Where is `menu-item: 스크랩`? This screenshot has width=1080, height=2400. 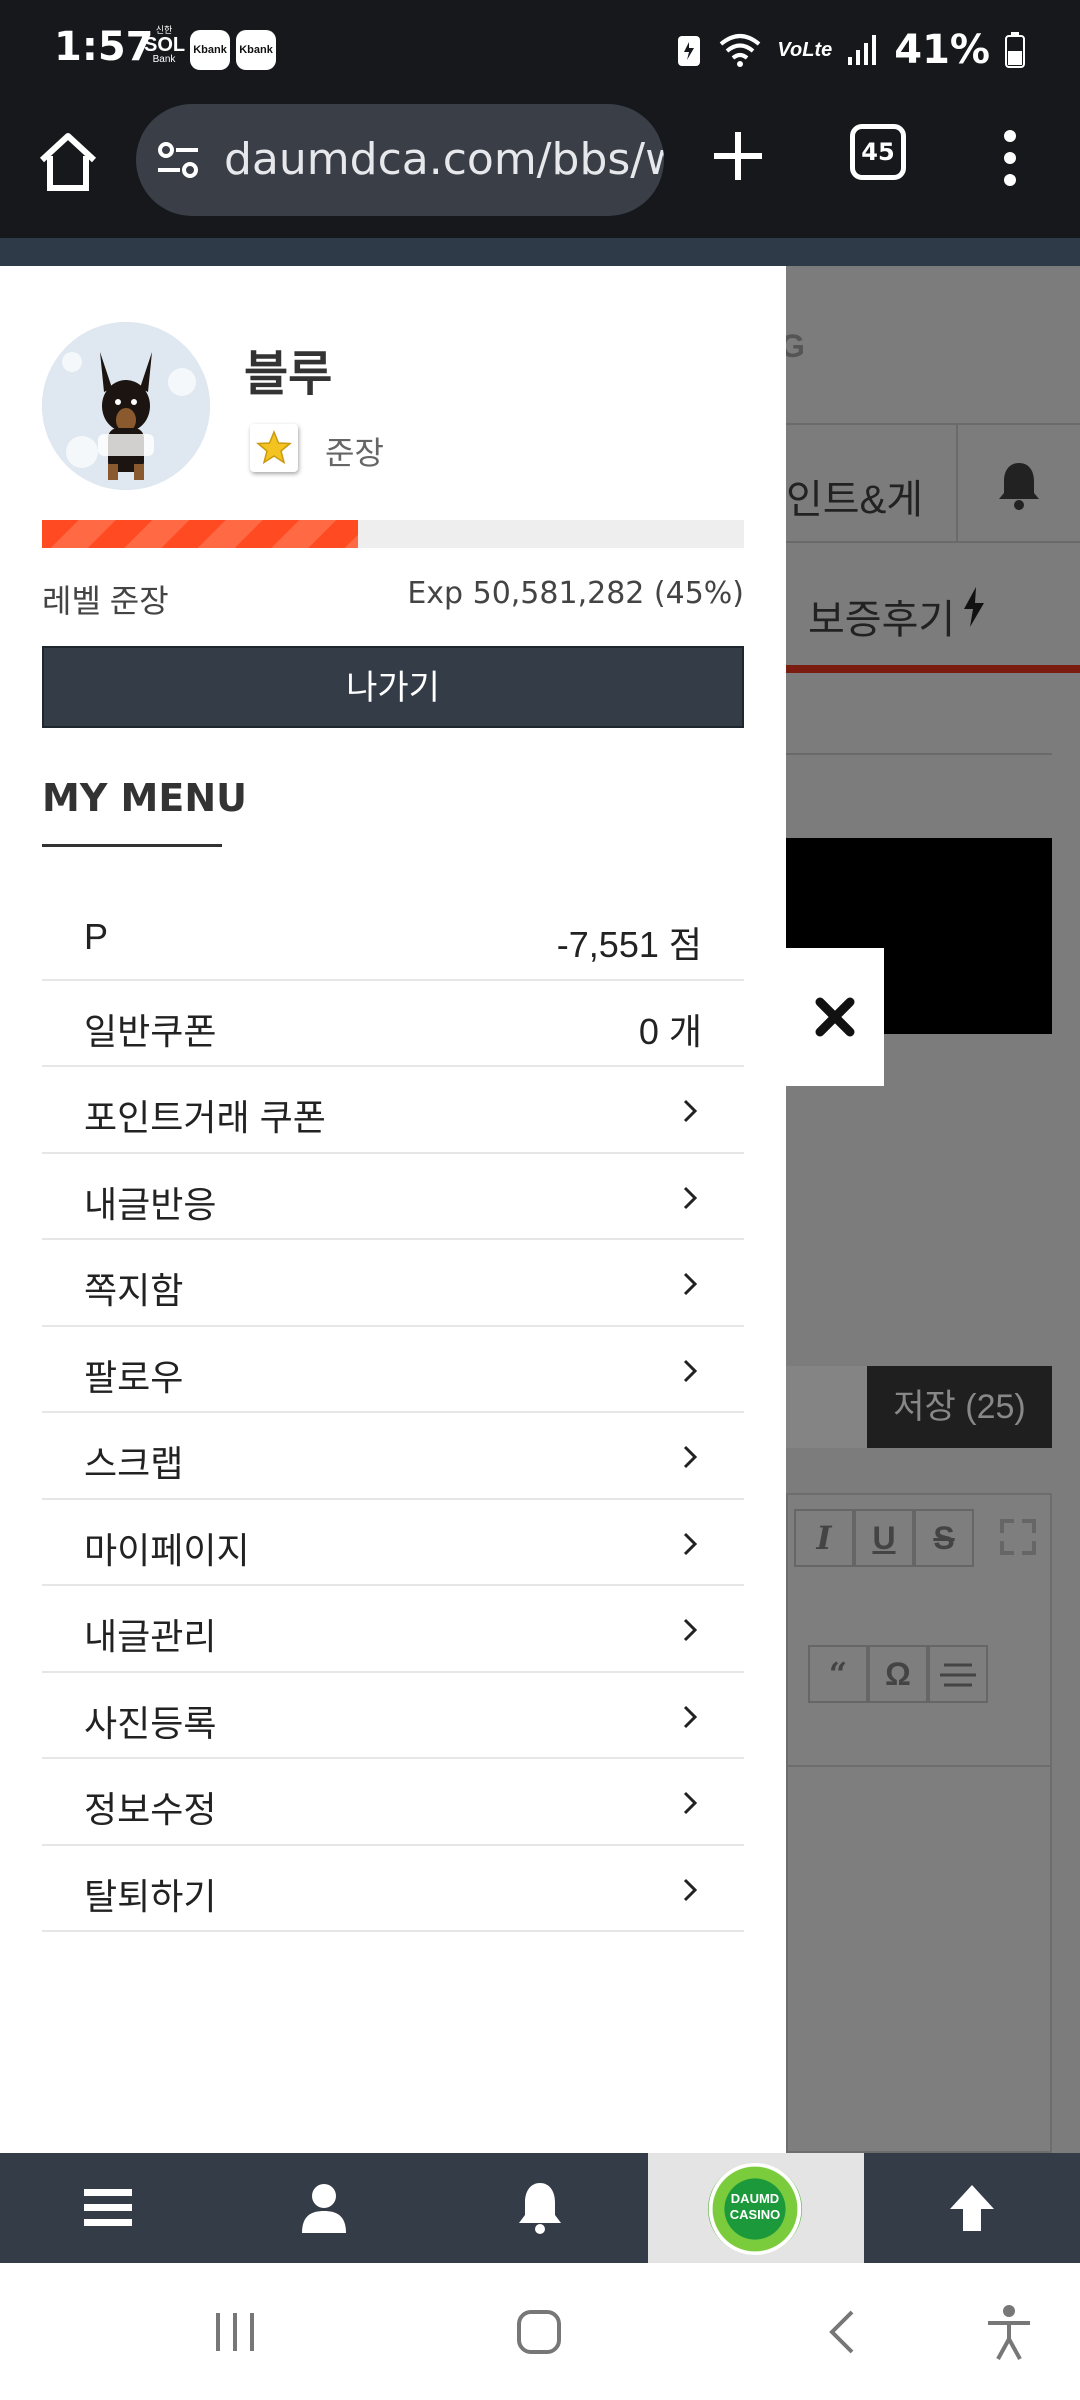
menu-item: 스크랩 is located at coordinates (393, 1456).